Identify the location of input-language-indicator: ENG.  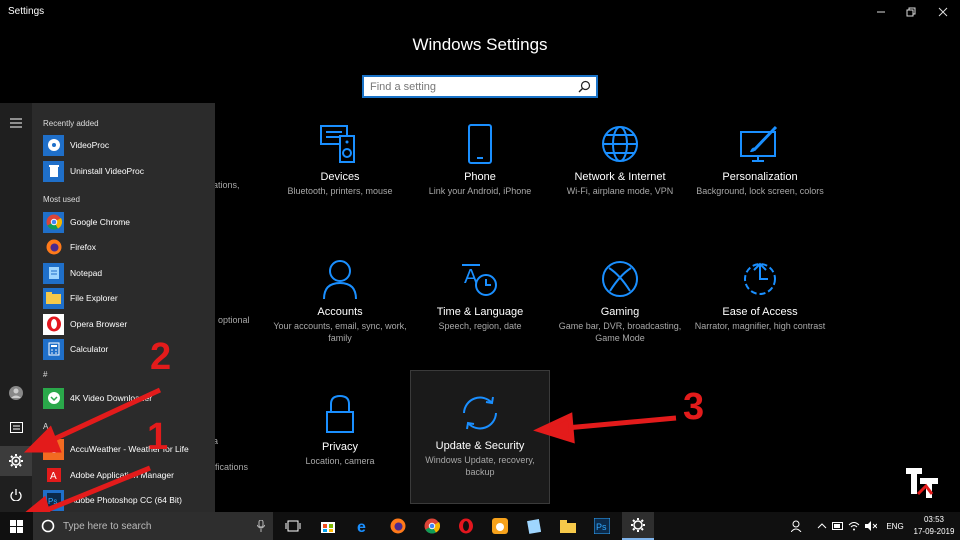
(895, 526).